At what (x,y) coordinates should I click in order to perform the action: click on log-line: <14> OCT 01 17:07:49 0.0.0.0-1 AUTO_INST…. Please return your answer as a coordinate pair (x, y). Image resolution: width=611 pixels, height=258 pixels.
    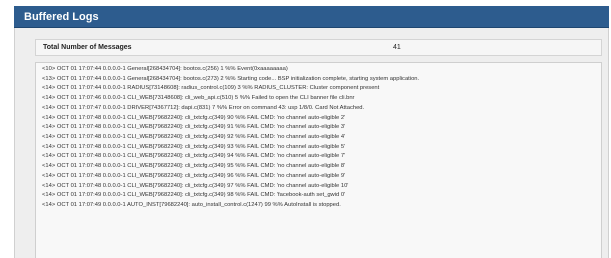
    Looking at the image, I should click on (191, 205).